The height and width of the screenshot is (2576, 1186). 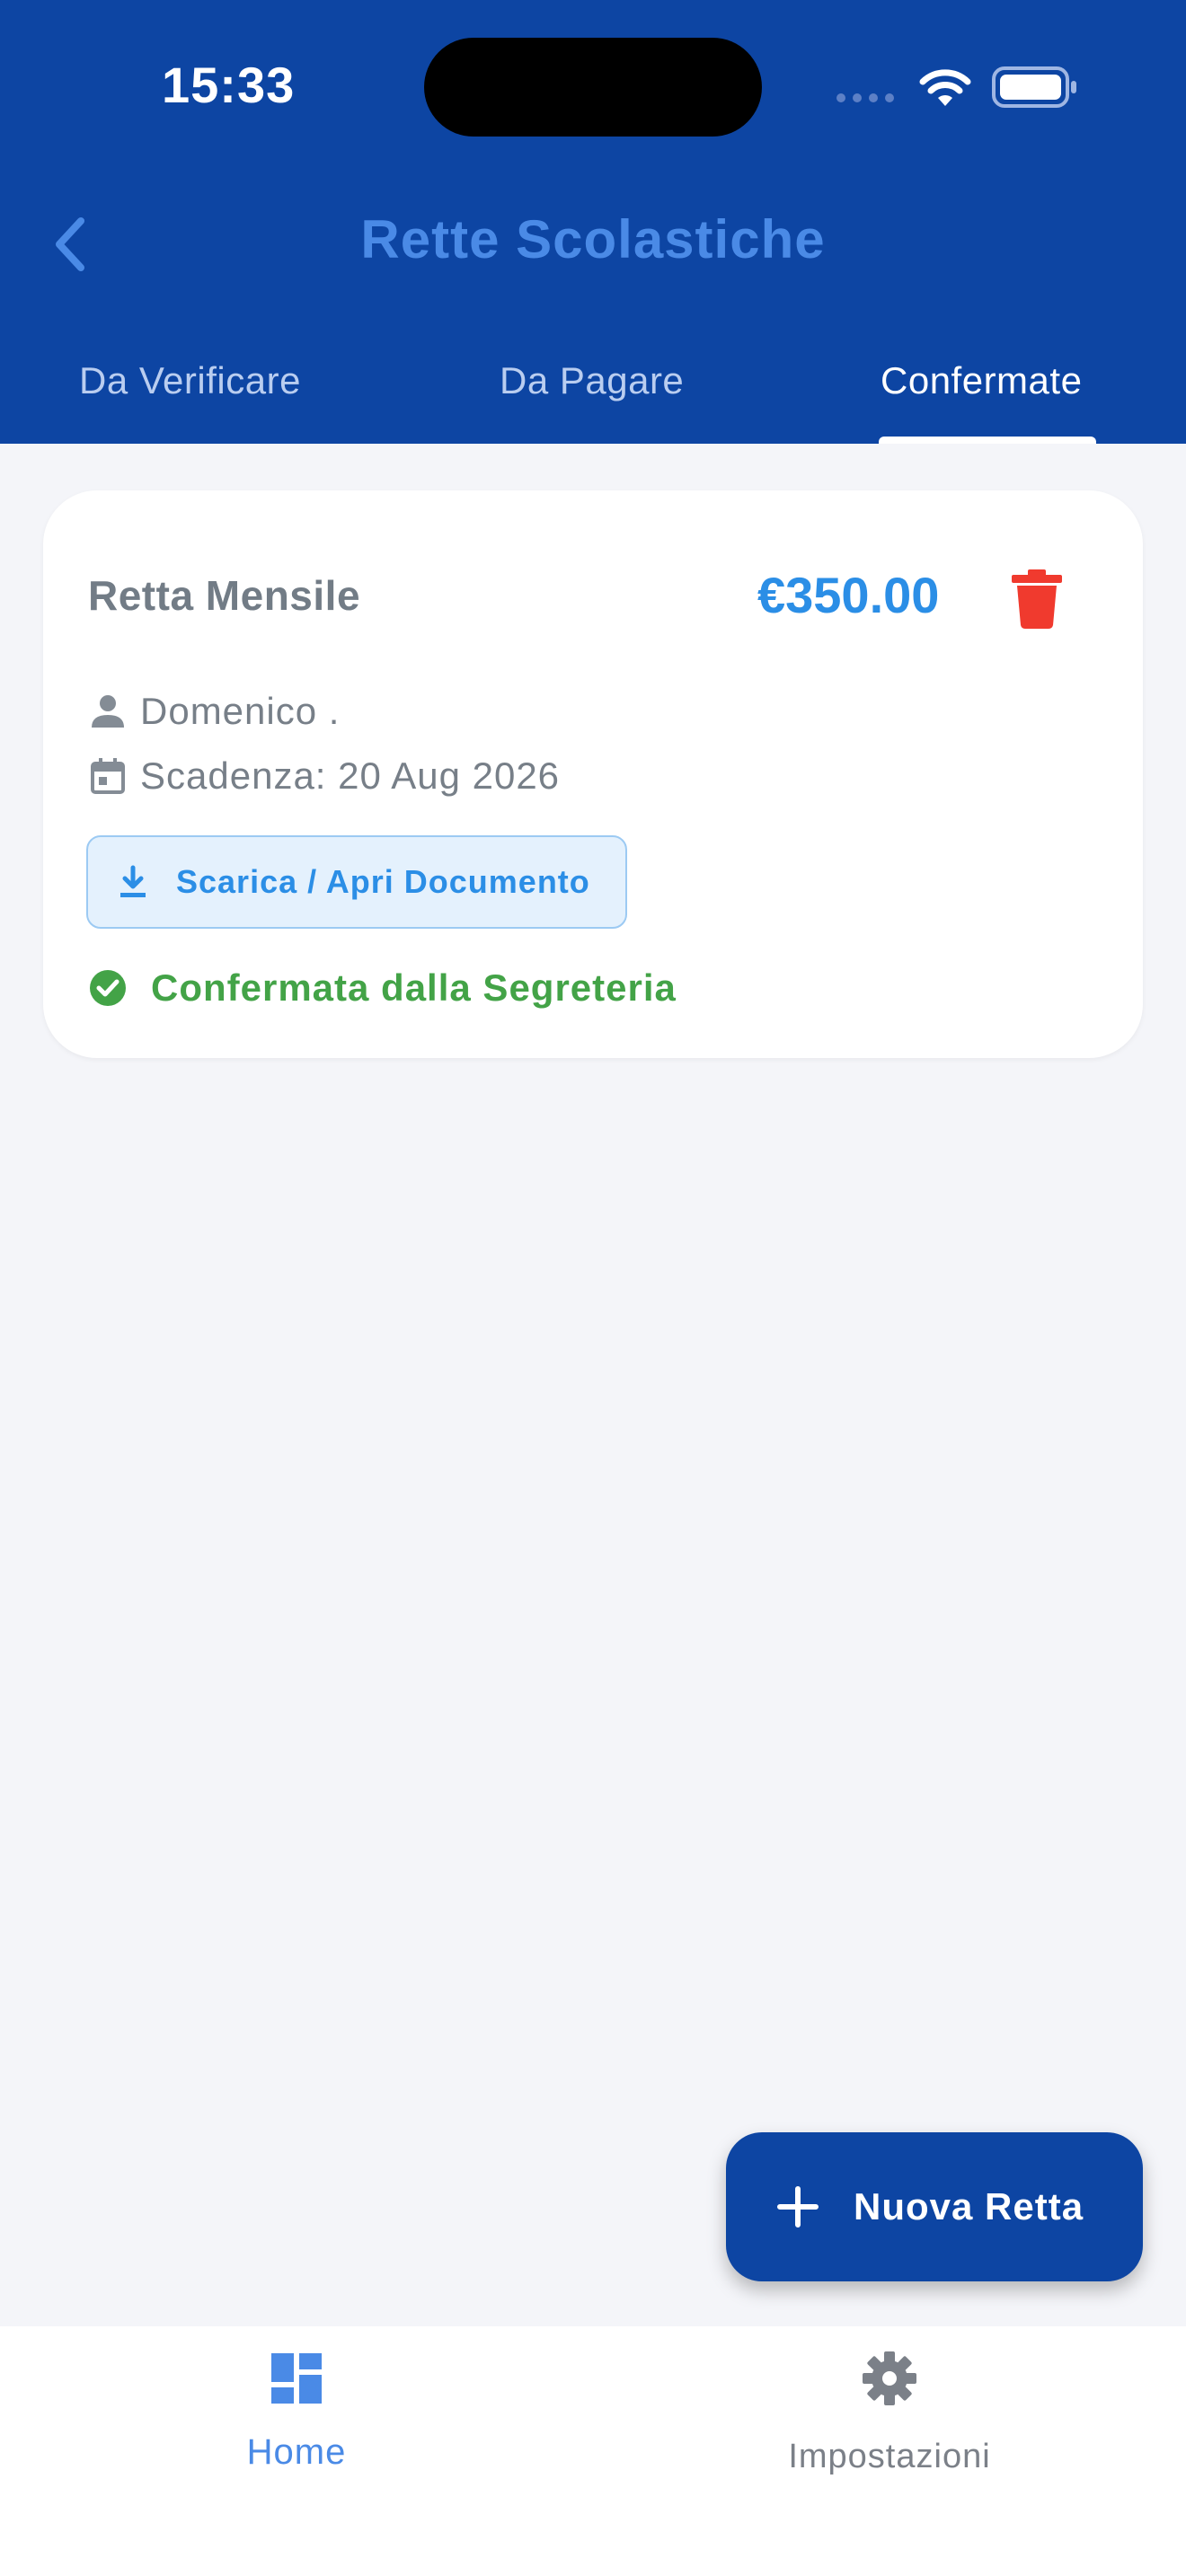 What do you see at coordinates (889, 2378) in the screenshot?
I see `gear-icon` at bounding box center [889, 2378].